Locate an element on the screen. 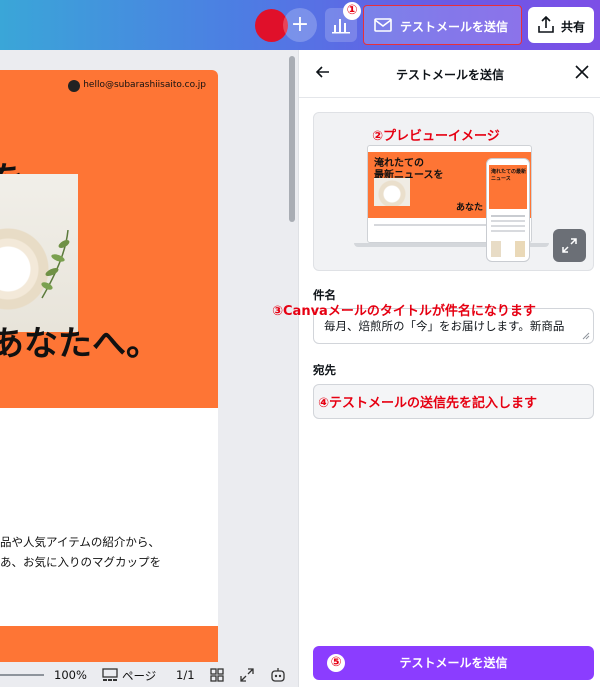 Image resolution: width=600 pixels, height=687 pixels. pages-icon is located at coordinates (110, 675).